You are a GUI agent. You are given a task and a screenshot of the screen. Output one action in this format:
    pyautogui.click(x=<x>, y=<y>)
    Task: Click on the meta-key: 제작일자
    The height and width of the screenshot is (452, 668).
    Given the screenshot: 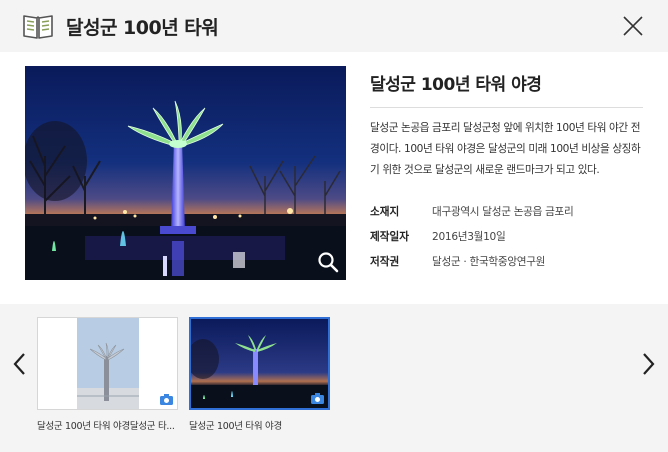 What is the action you would take?
    pyautogui.click(x=389, y=237)
    